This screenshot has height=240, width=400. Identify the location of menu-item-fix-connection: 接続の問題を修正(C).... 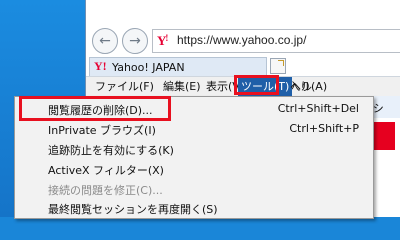
(194, 189).